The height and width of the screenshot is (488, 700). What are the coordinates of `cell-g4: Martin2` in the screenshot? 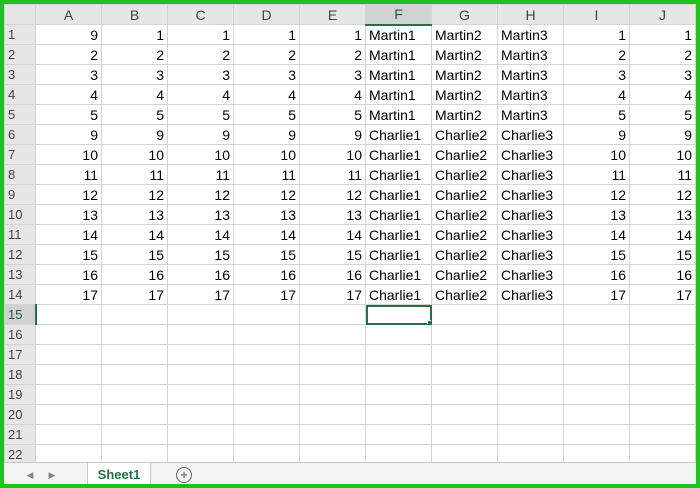 It's located at (464, 94).